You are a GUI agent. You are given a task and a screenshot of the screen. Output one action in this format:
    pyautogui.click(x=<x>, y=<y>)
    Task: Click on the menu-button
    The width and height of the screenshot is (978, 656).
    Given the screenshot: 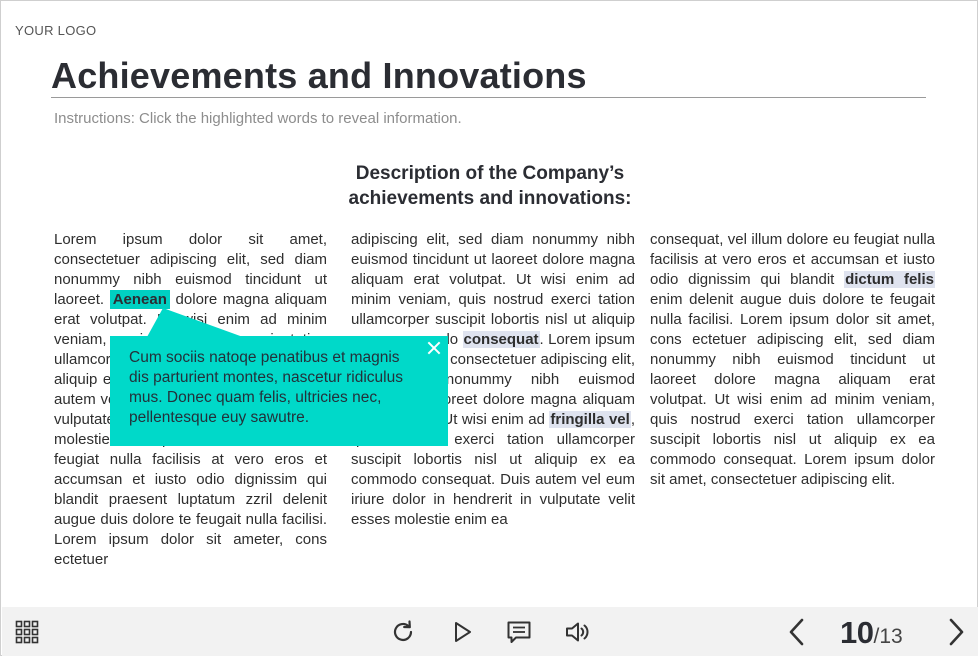 What is the action you would take?
    pyautogui.click(x=27, y=632)
    